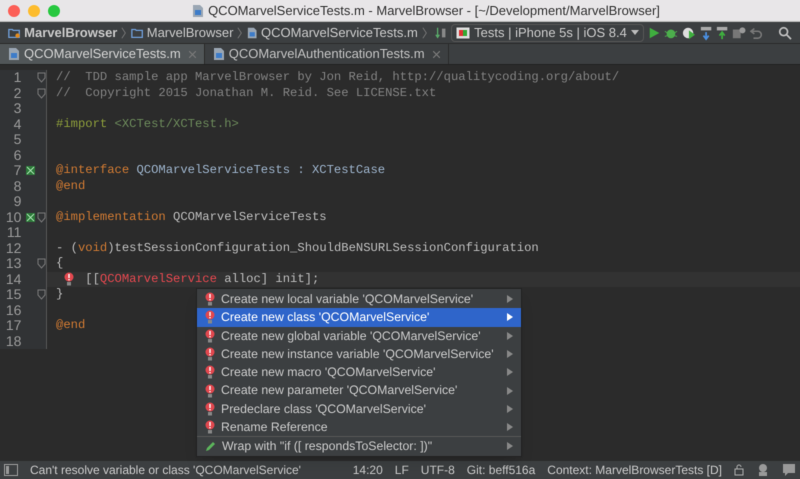 The image size is (800, 479). What do you see at coordinates (14, 10) in the screenshot?
I see `close-window-button` at bounding box center [14, 10].